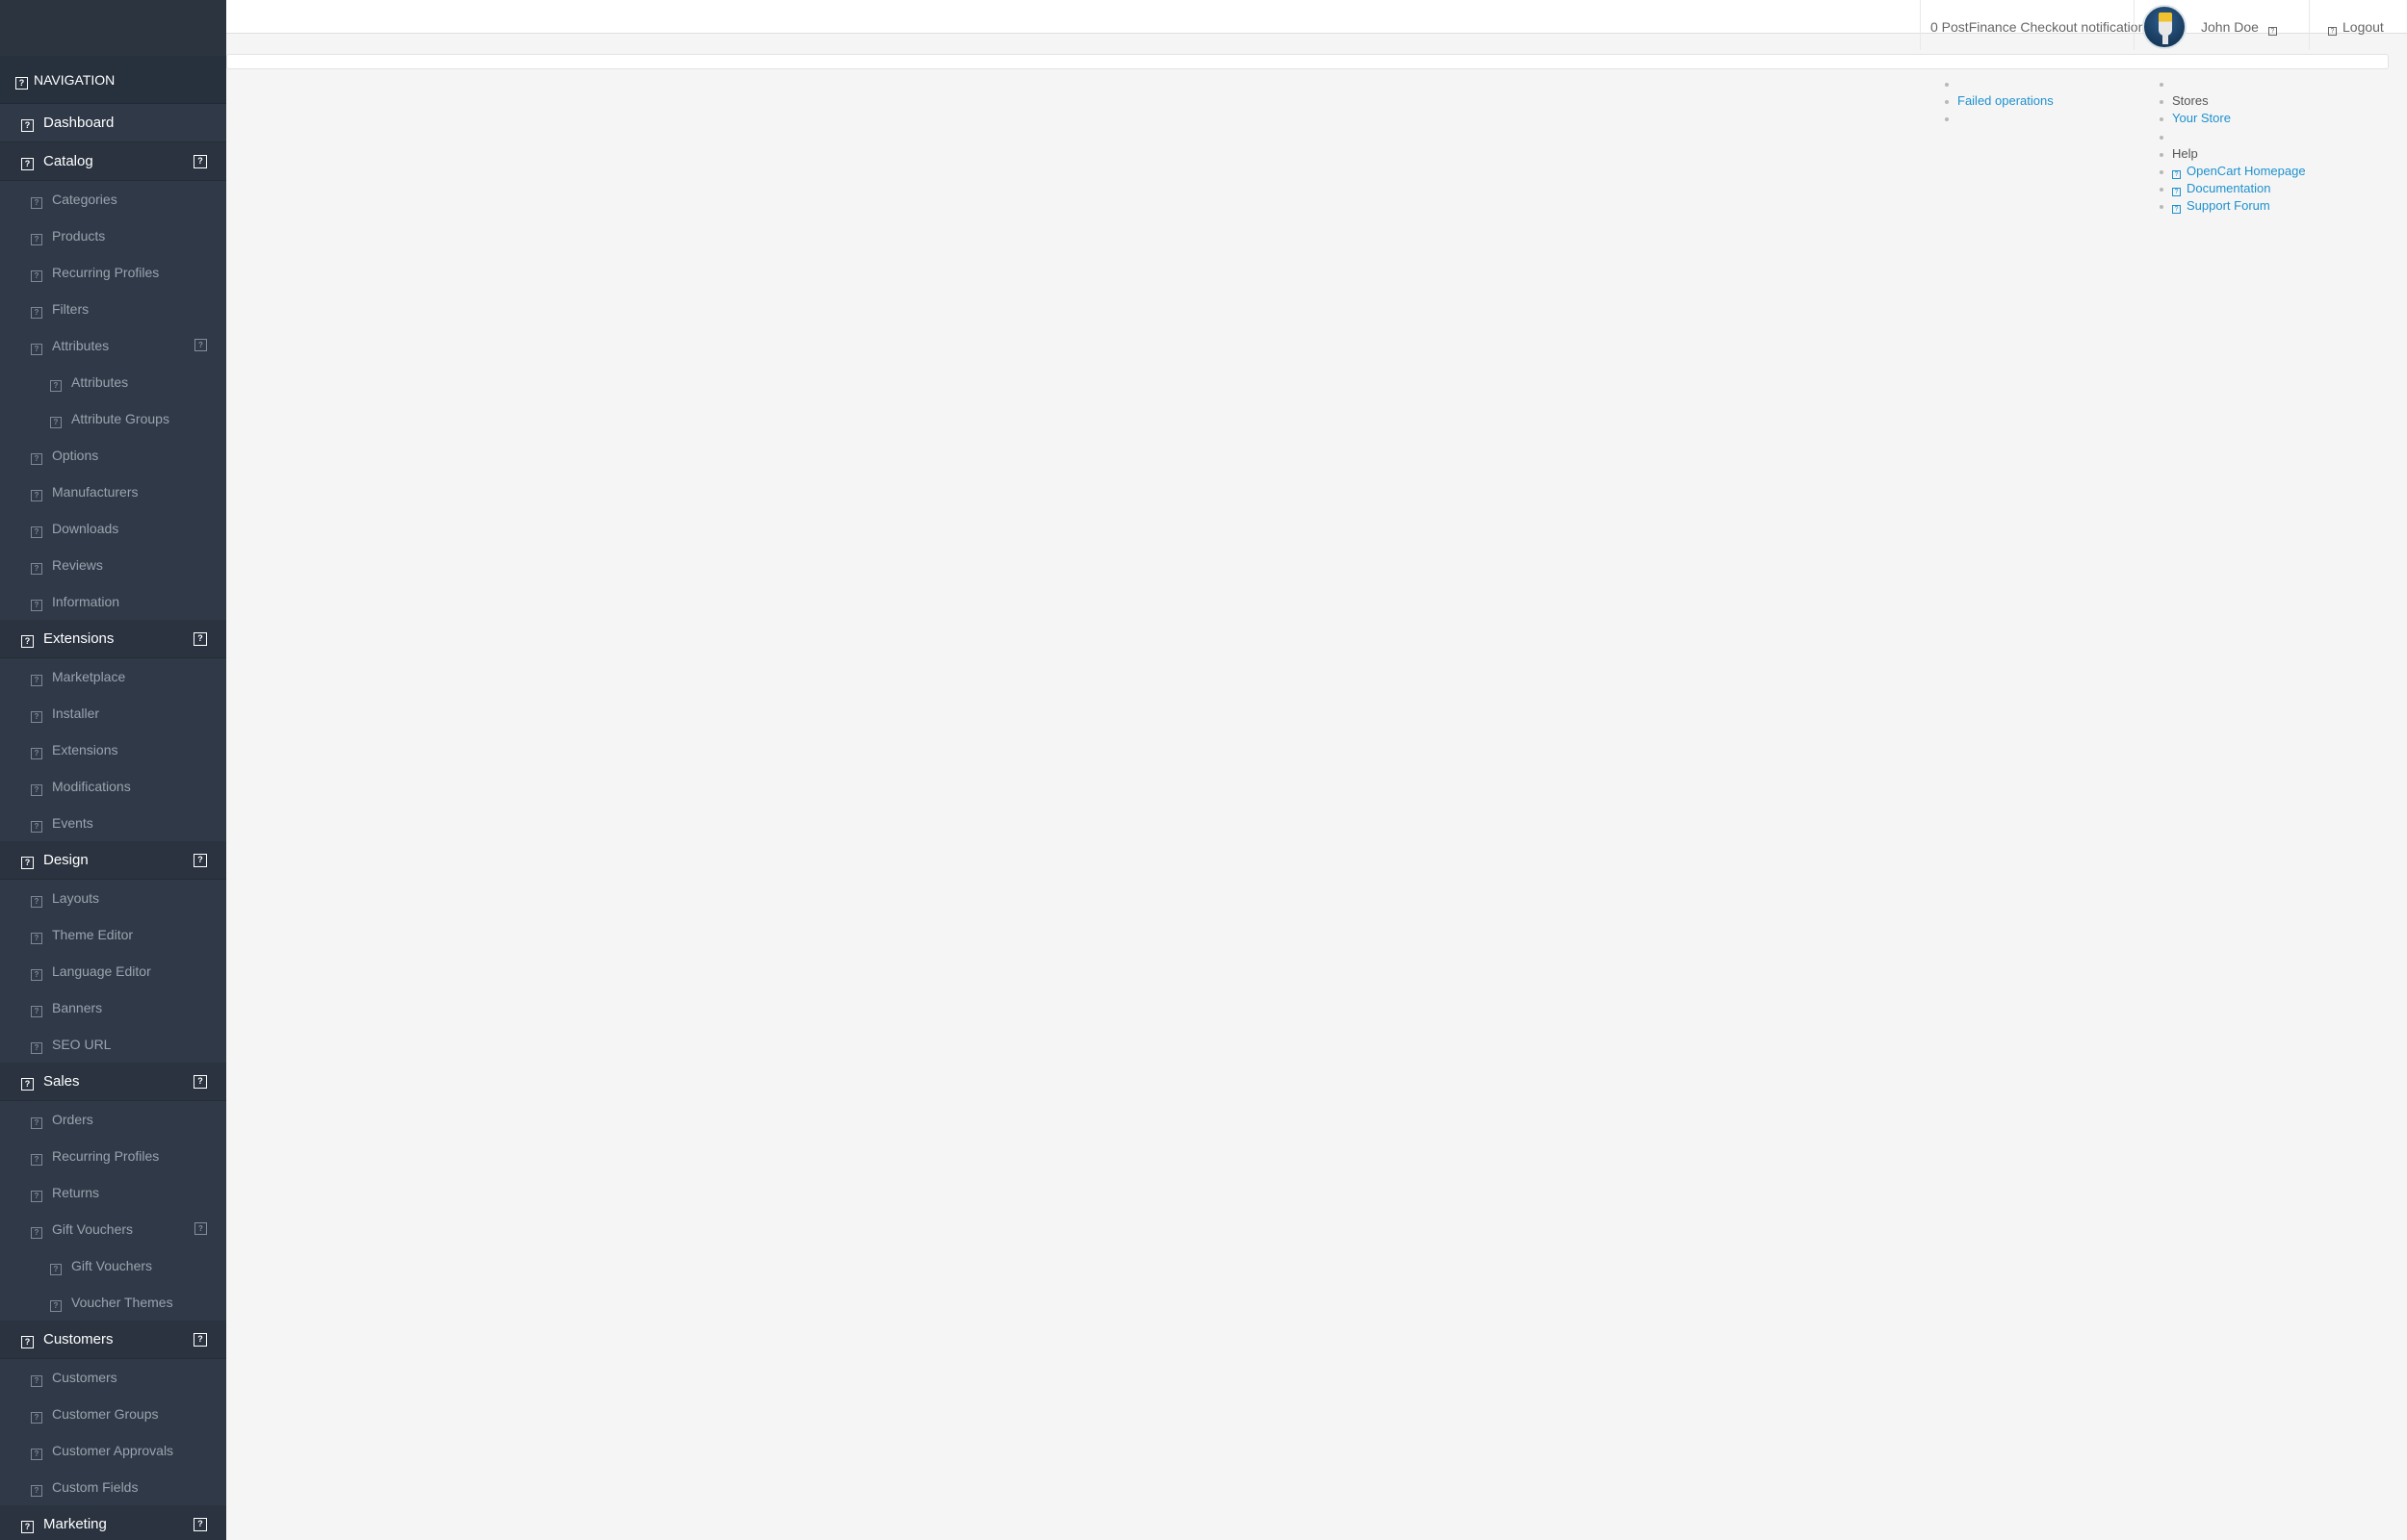  What do you see at coordinates (113, 1007) in the screenshot?
I see `sidebar-item-banners: ? Banners` at bounding box center [113, 1007].